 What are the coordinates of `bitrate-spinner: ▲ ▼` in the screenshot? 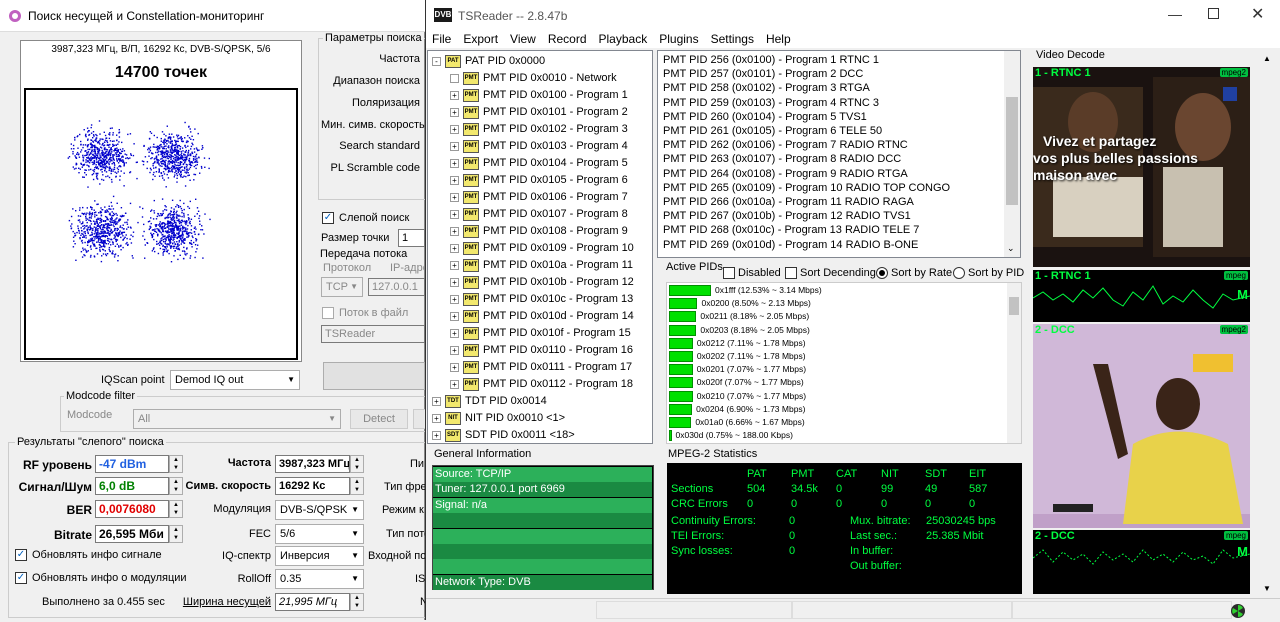 It's located at (176, 534).